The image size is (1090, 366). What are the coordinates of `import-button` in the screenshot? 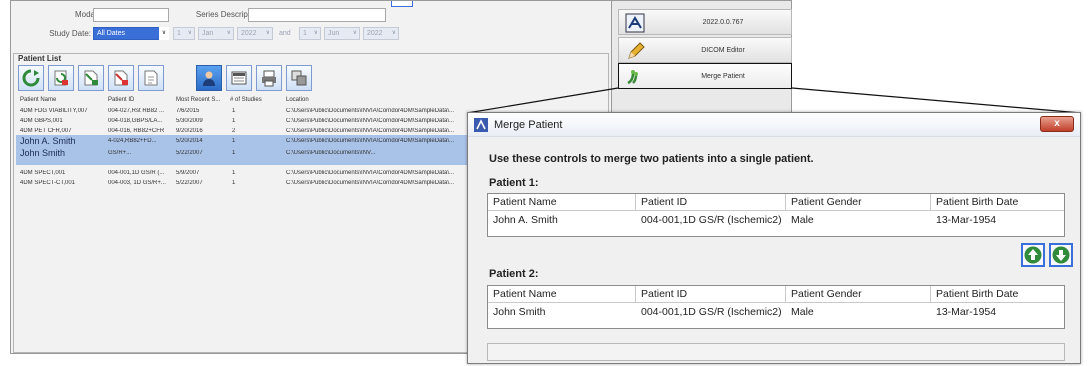 It's located at (91, 78).